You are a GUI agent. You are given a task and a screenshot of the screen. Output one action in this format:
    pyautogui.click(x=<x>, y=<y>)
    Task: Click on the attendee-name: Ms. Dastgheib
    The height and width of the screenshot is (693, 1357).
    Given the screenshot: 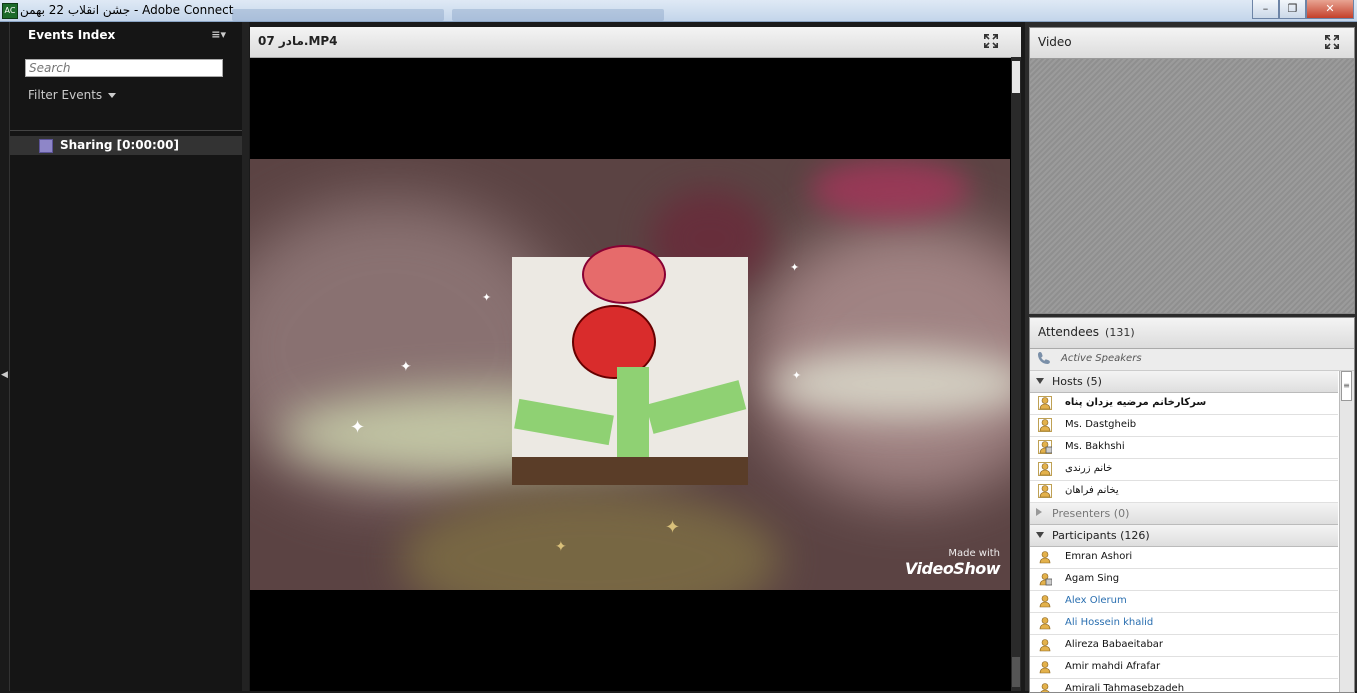 What is the action you would take?
    pyautogui.click(x=1101, y=424)
    